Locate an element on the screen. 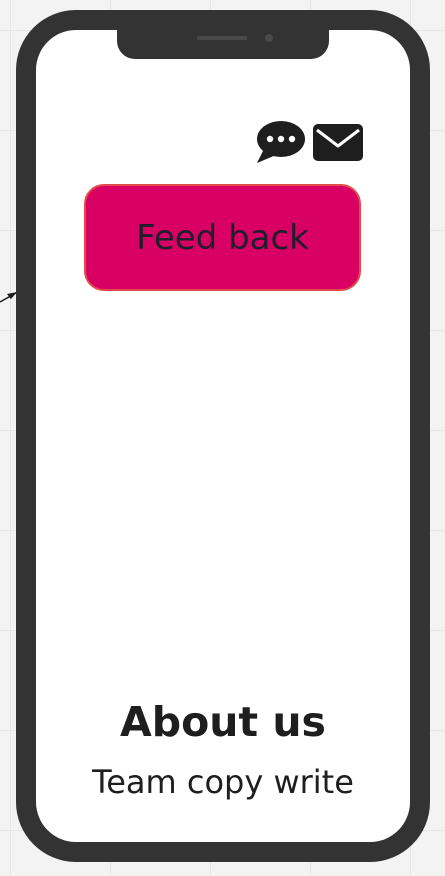 This screenshot has width=445, height=876. about-title: About us is located at coordinates (223, 722).